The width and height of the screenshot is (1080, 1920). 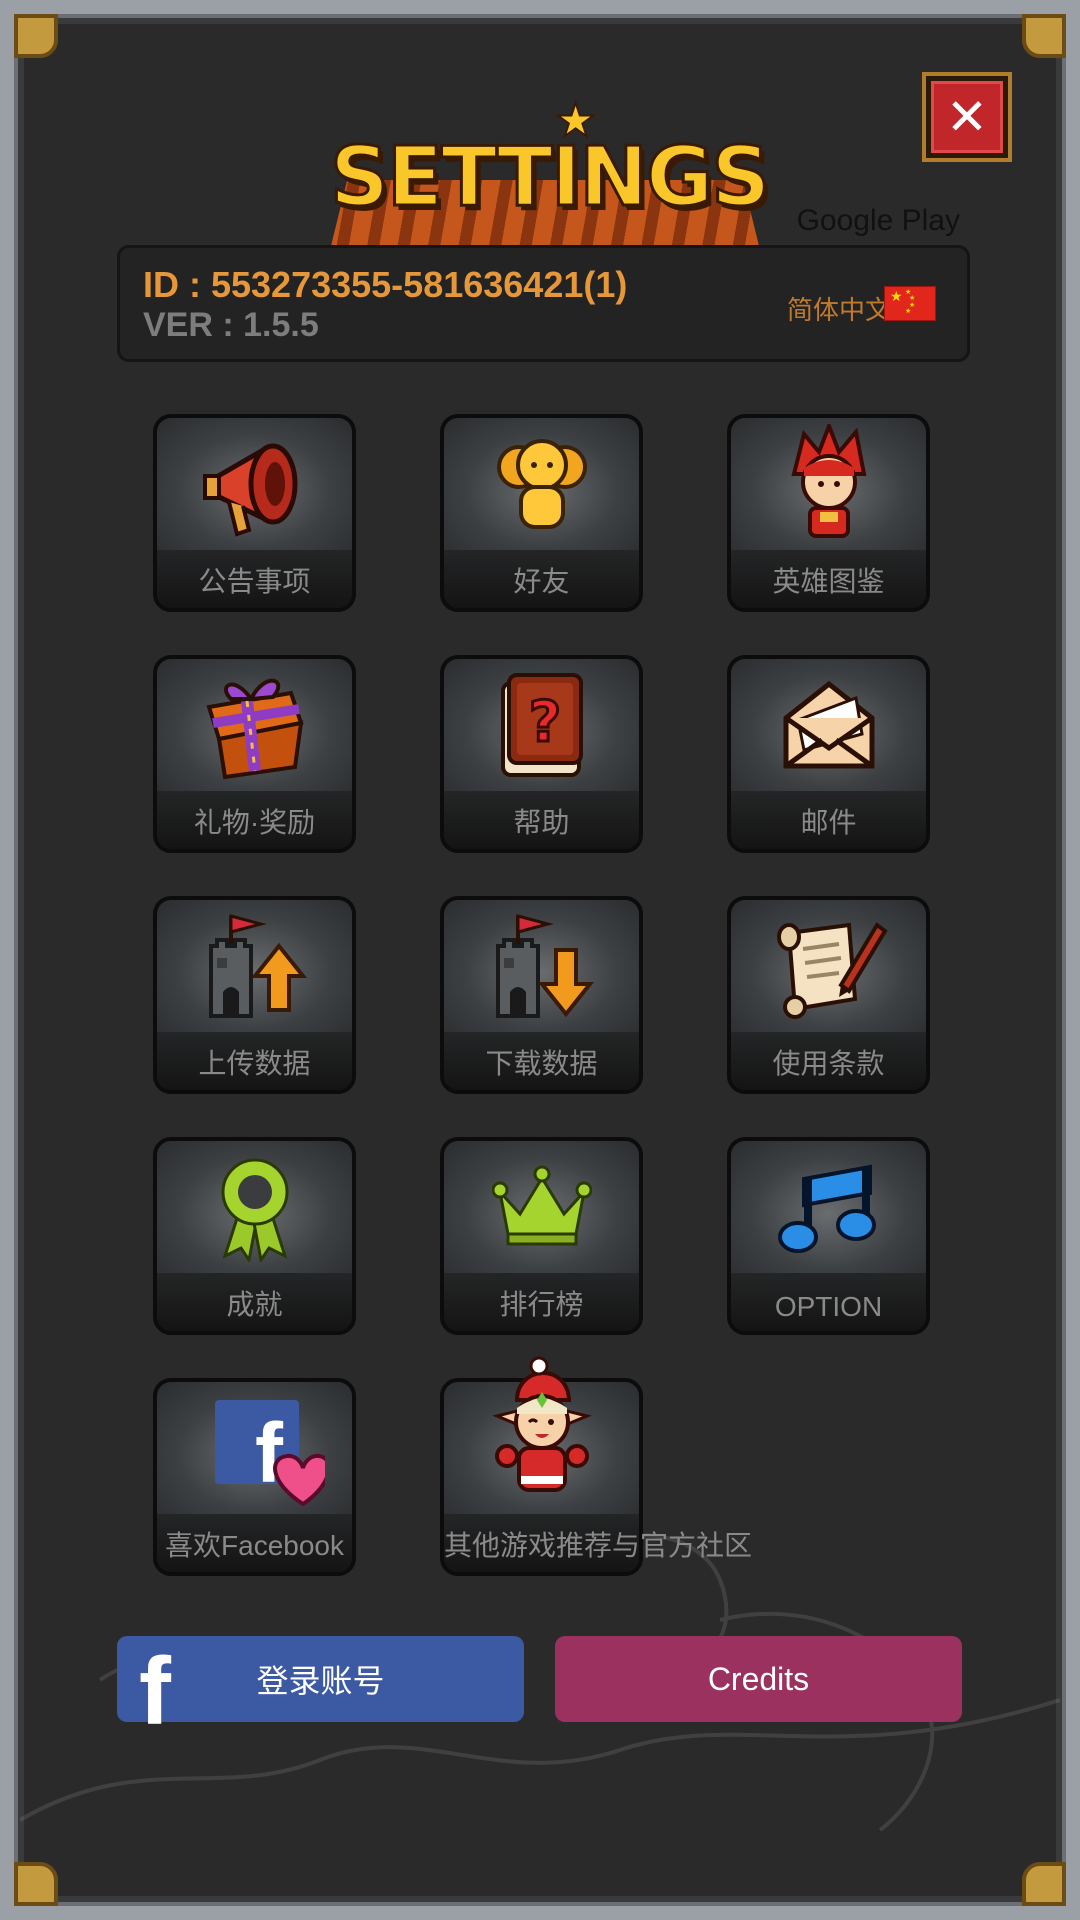 What do you see at coordinates (828, 1207) in the screenshot?
I see `music-note-icon` at bounding box center [828, 1207].